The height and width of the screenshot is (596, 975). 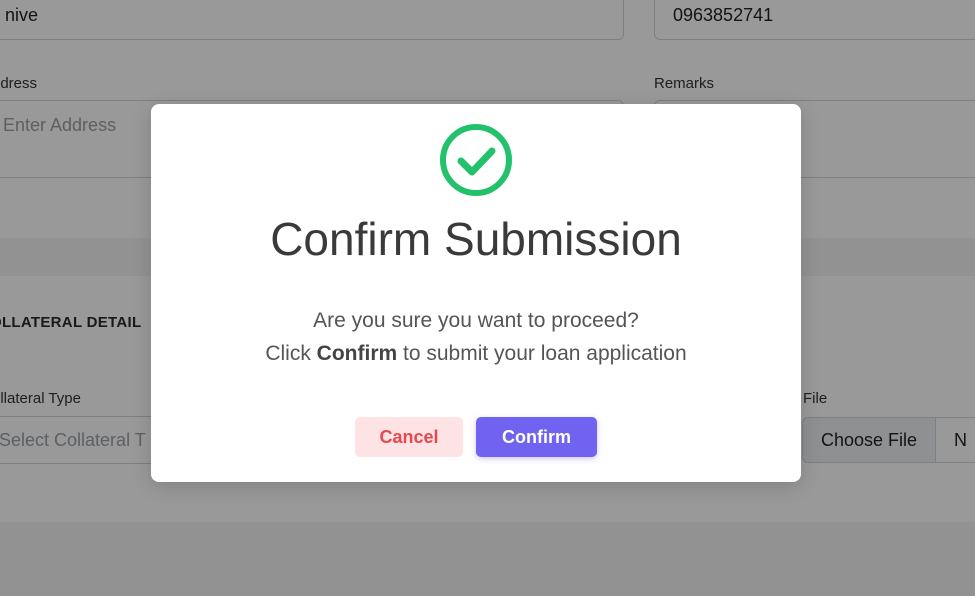 What do you see at coordinates (357, 353) in the screenshot?
I see `message-emphasis: Confirm` at bounding box center [357, 353].